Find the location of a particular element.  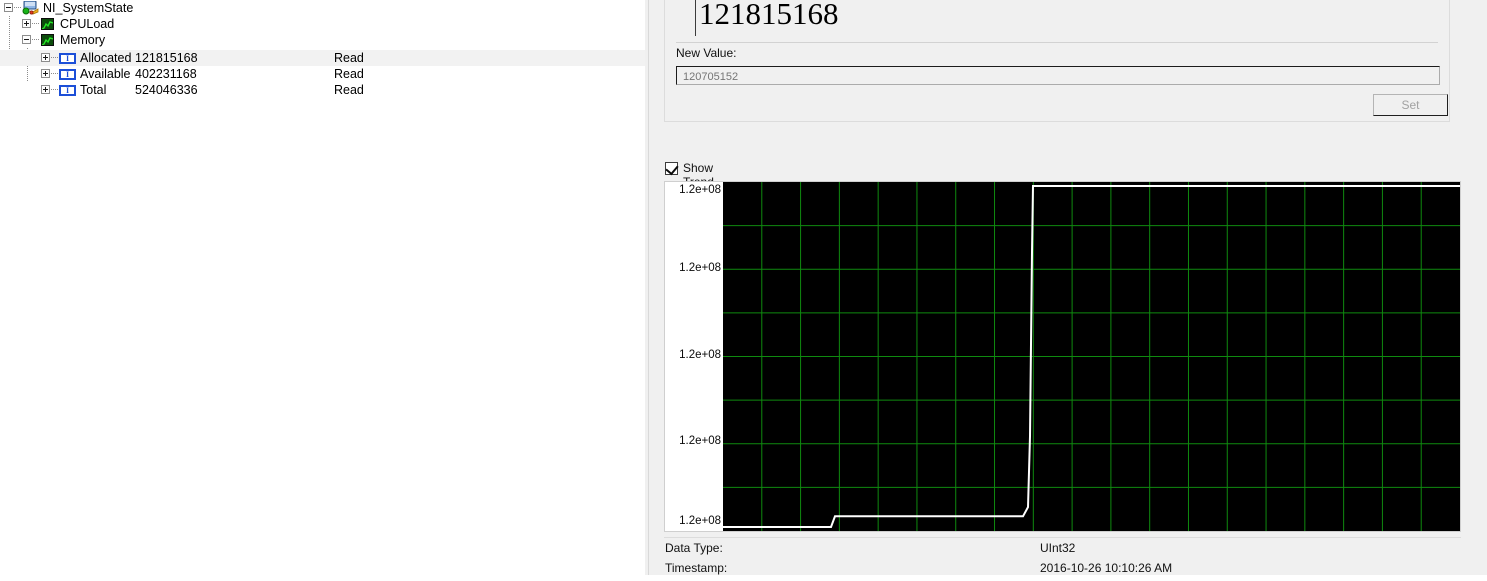

tree-item-label-memory: Memory is located at coordinates (83, 40).